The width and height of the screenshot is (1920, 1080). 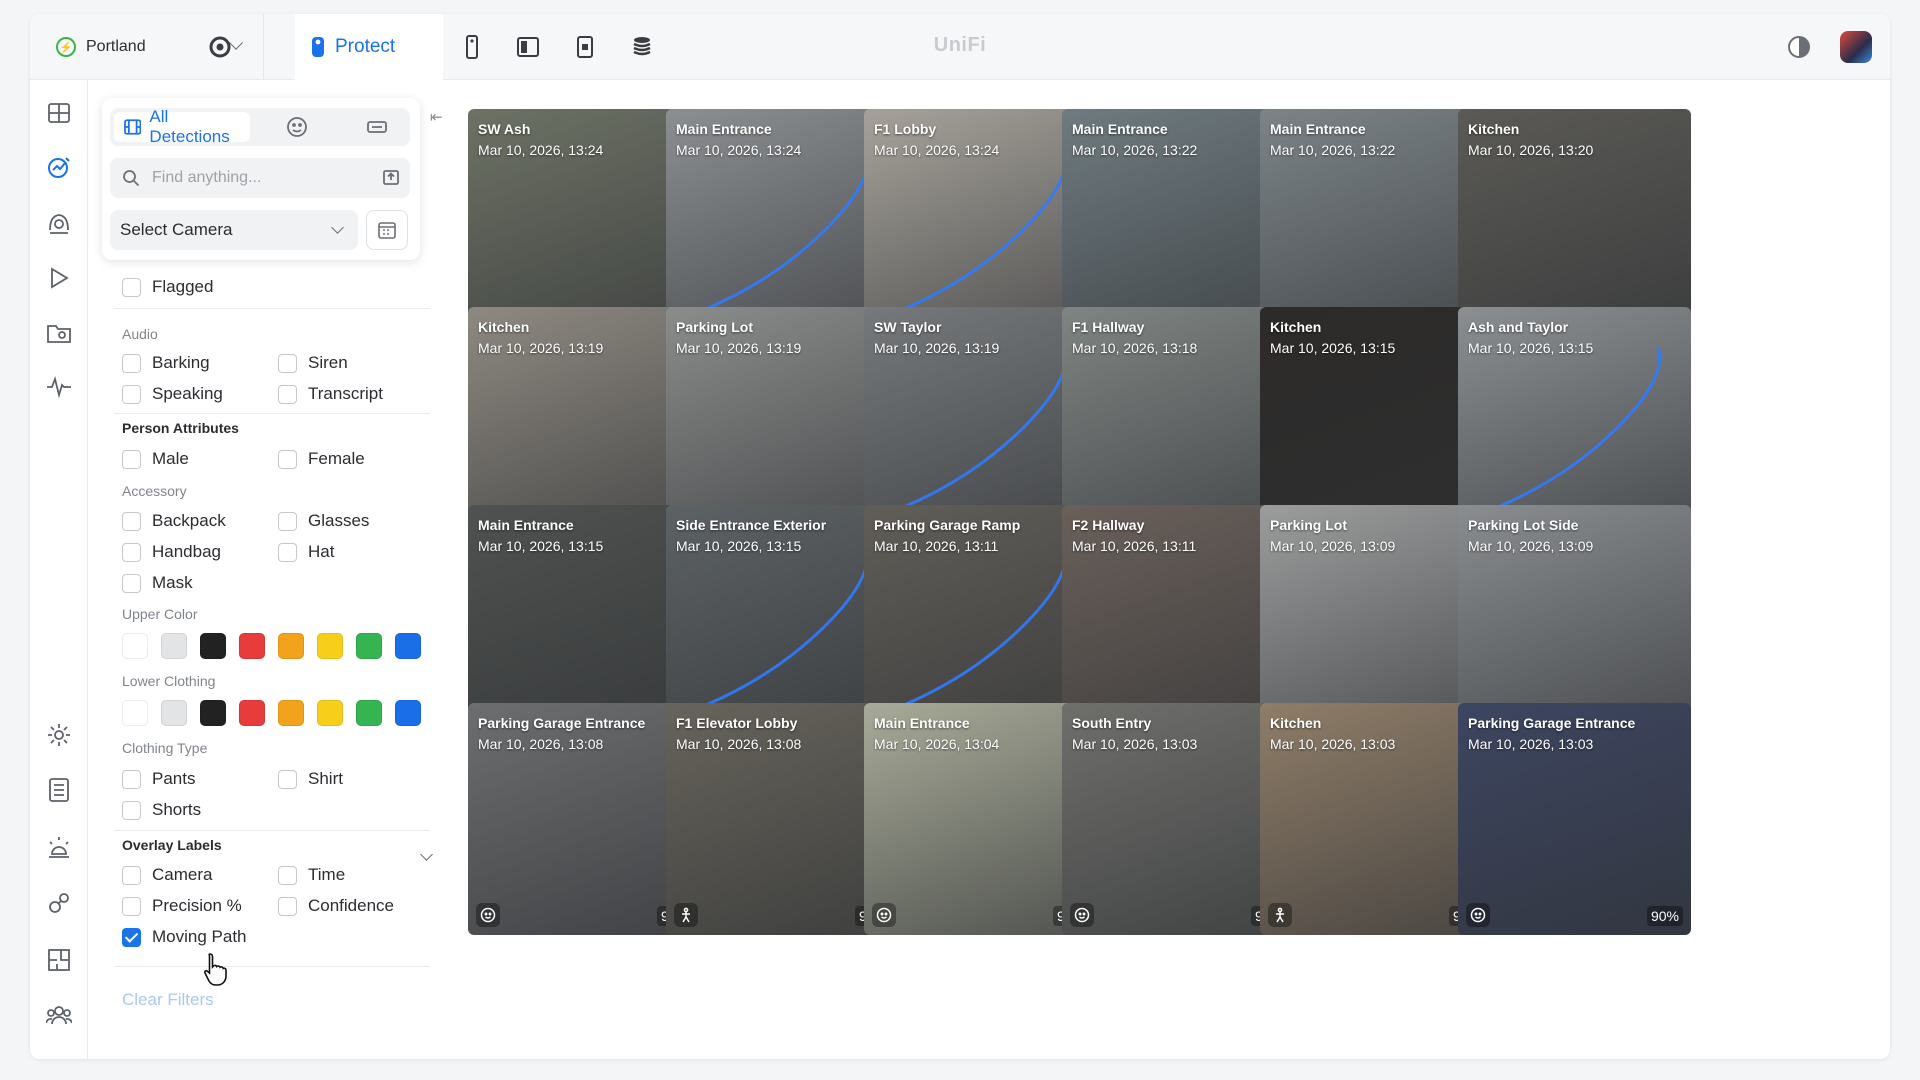 I want to click on filter-speaking: Speaking, so click(x=172, y=394).